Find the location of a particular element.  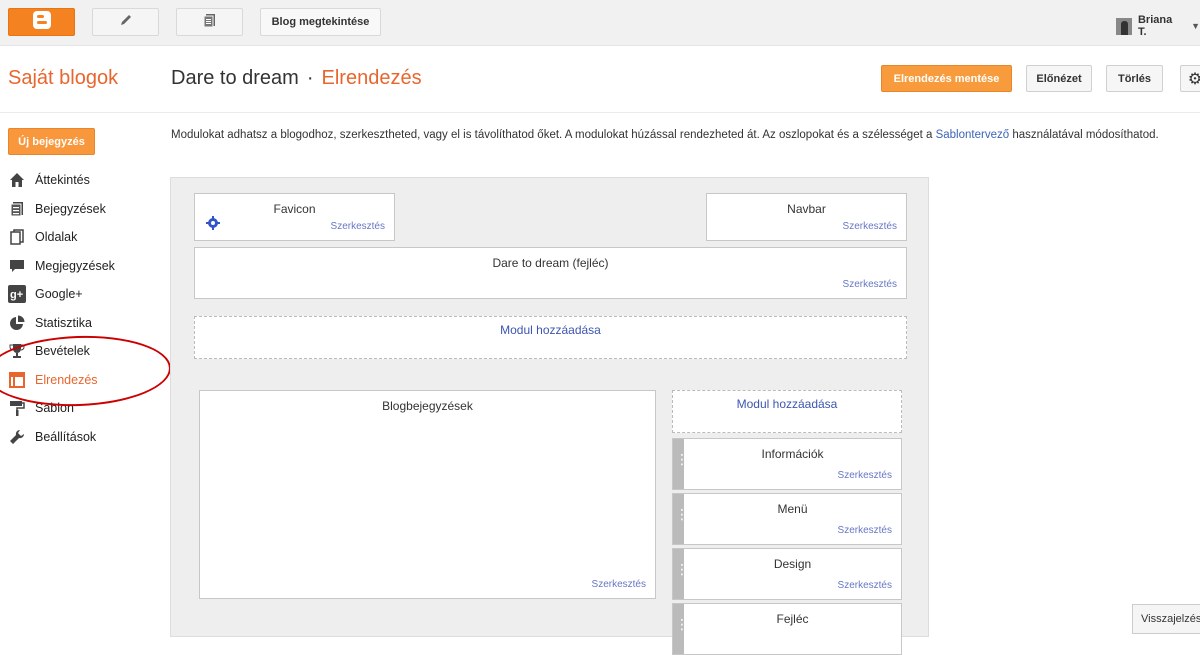

blogger-logo-button is located at coordinates (41, 22).